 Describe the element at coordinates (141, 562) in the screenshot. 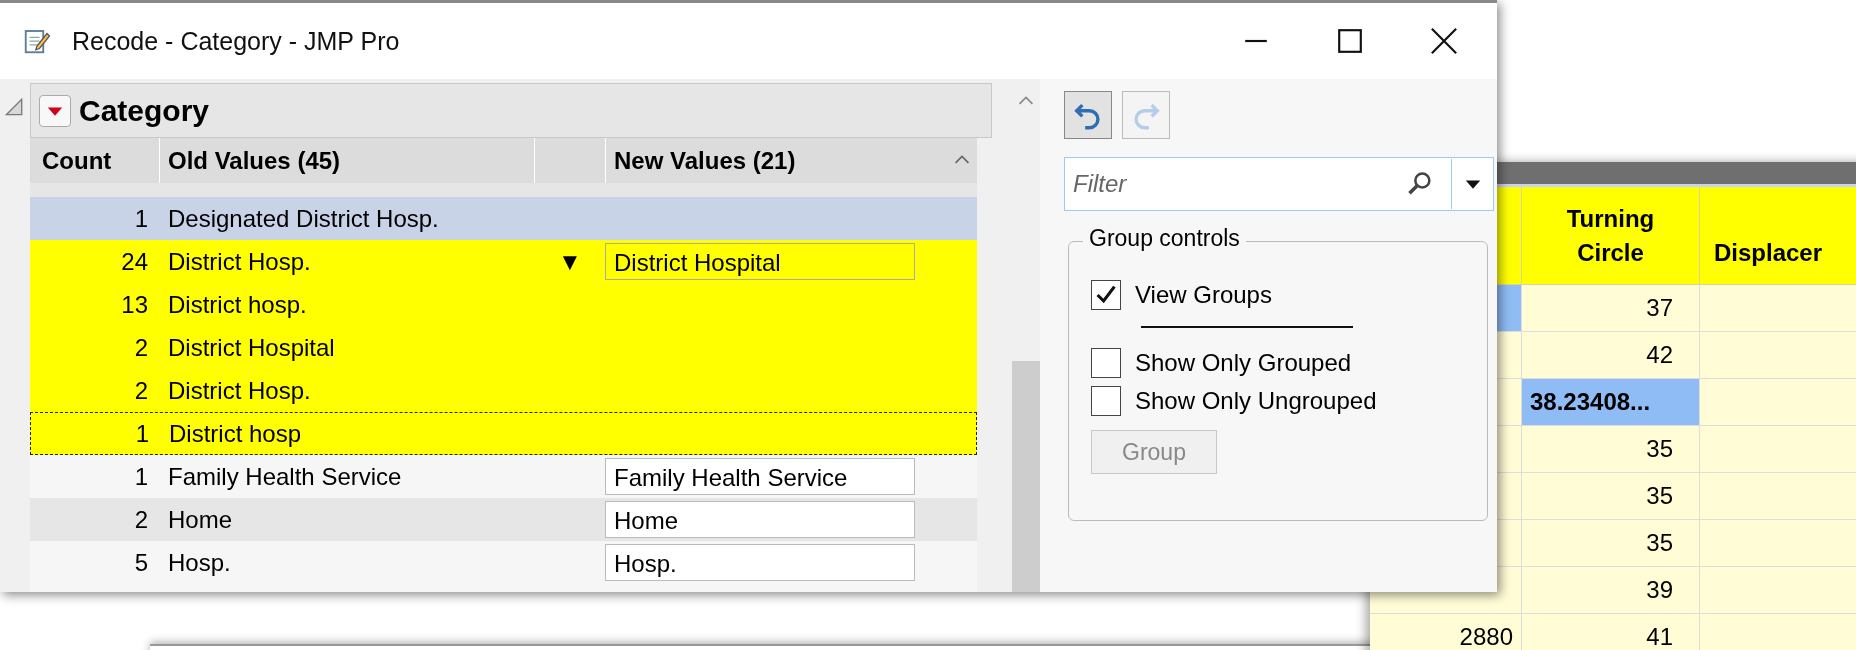

I see `count-text: 5` at that location.